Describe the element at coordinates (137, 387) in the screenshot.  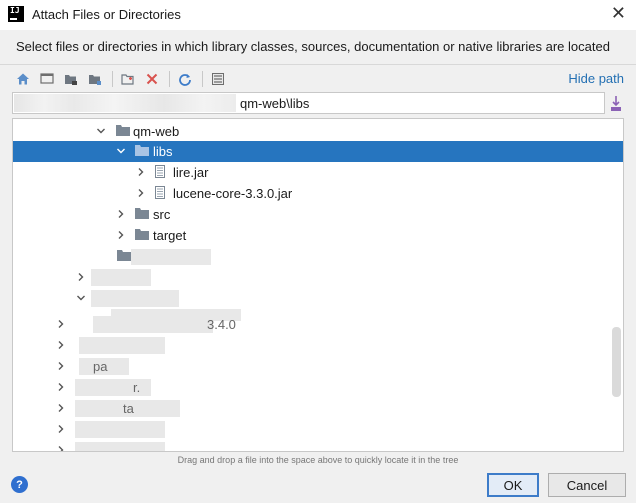
I see `tree-item-label: r.` at that location.